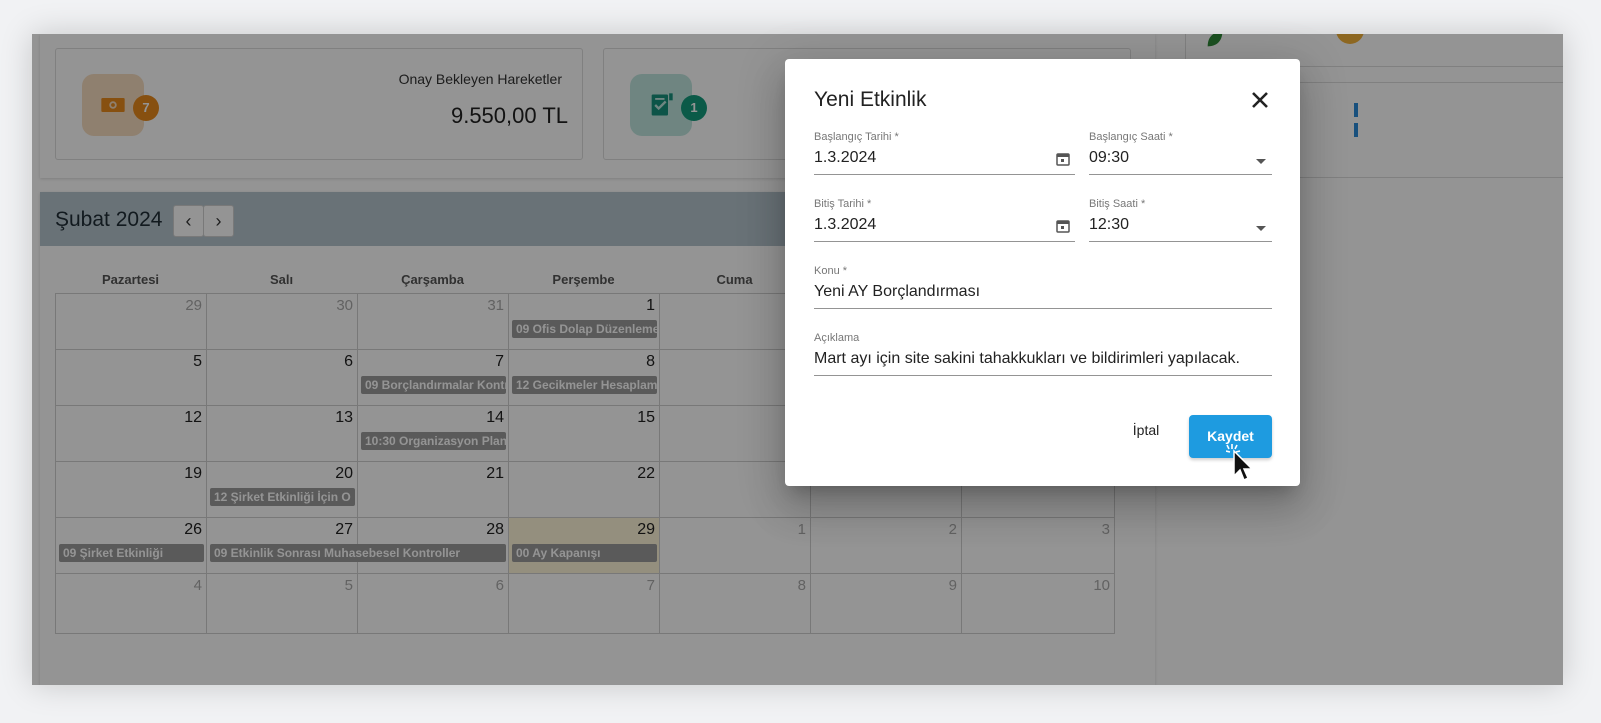 Image resolution: width=1601 pixels, height=723 pixels. What do you see at coordinates (1043, 294) in the screenshot?
I see `subject-input: Yeni AY Borçlandırması` at bounding box center [1043, 294].